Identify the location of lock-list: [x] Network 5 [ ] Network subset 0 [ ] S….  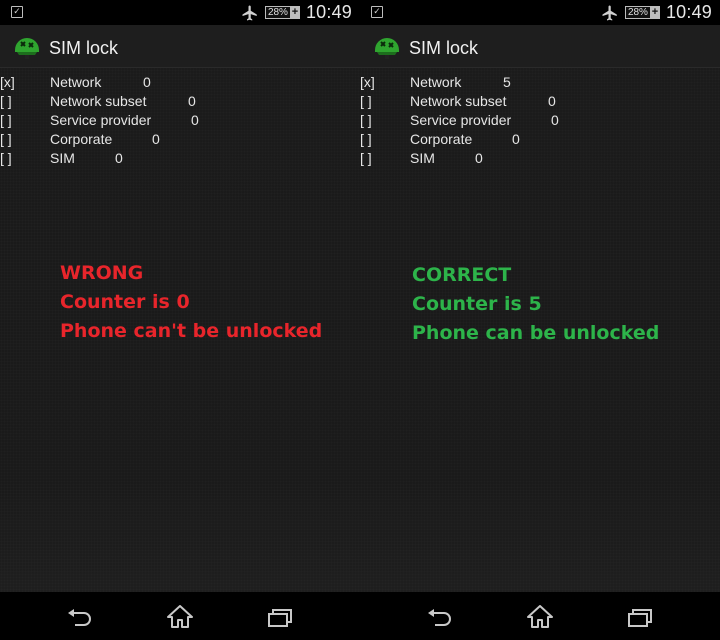
(540, 121).